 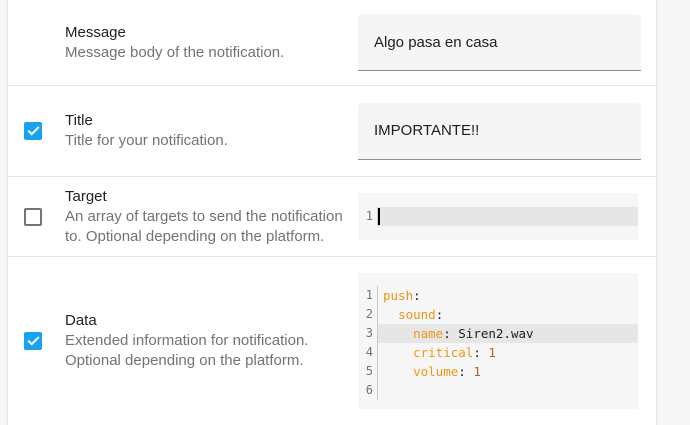 What do you see at coordinates (86, 196) in the screenshot?
I see `target-field-name: Target` at bounding box center [86, 196].